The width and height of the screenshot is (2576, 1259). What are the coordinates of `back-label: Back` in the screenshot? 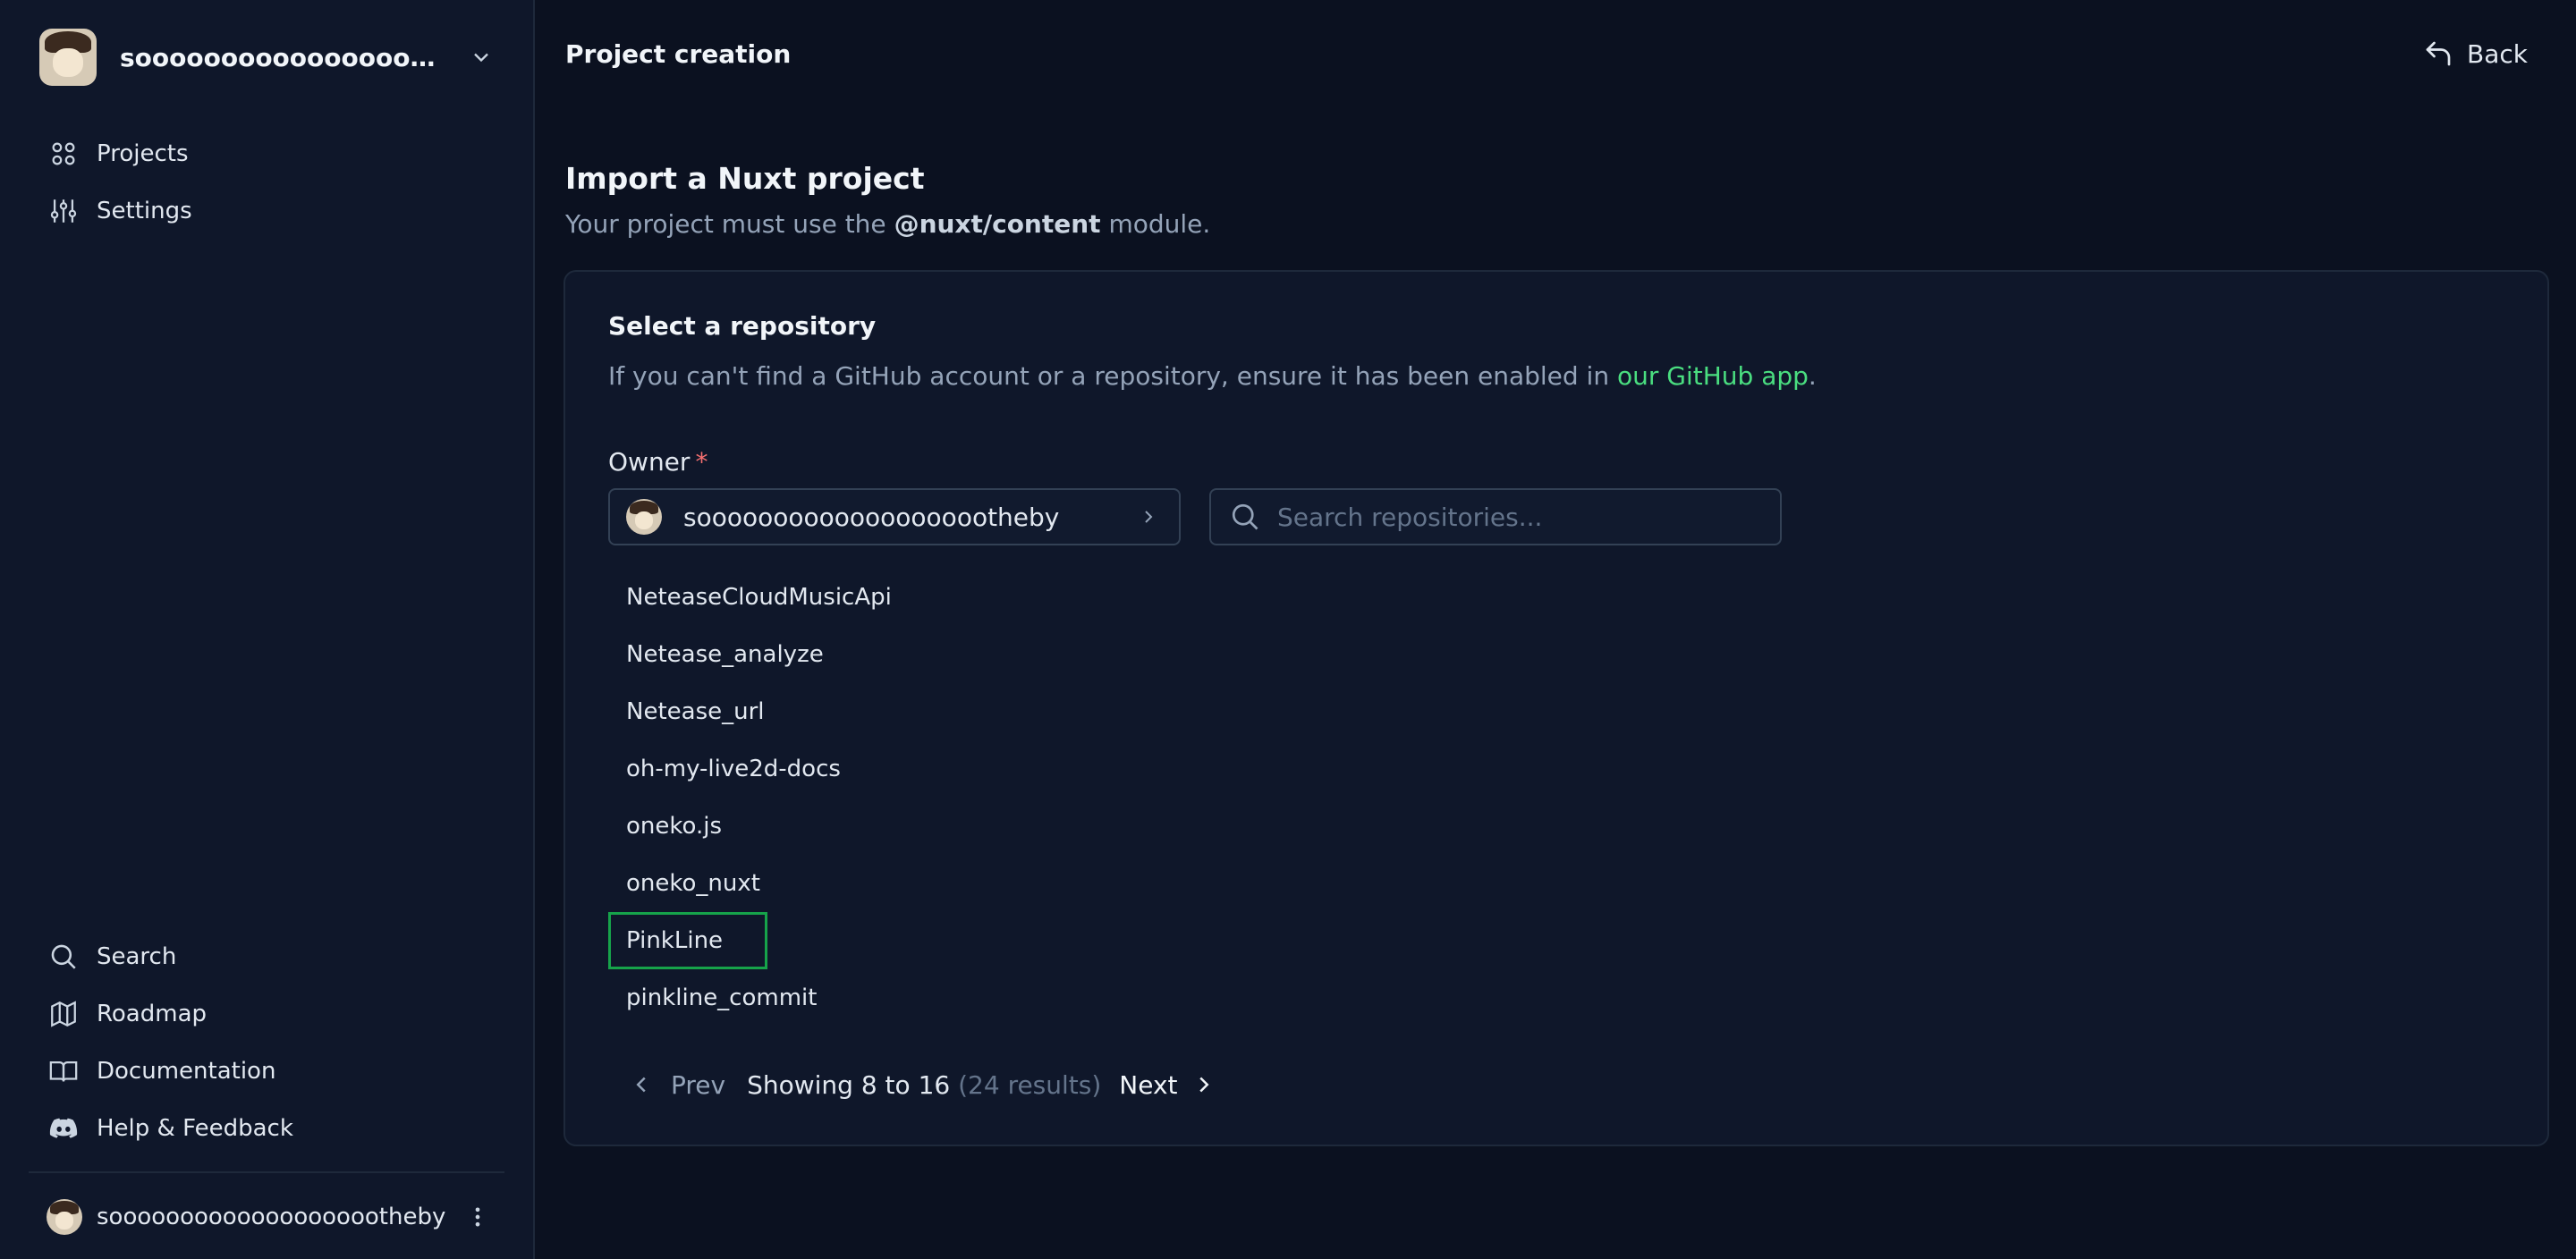 It's located at (2497, 53).